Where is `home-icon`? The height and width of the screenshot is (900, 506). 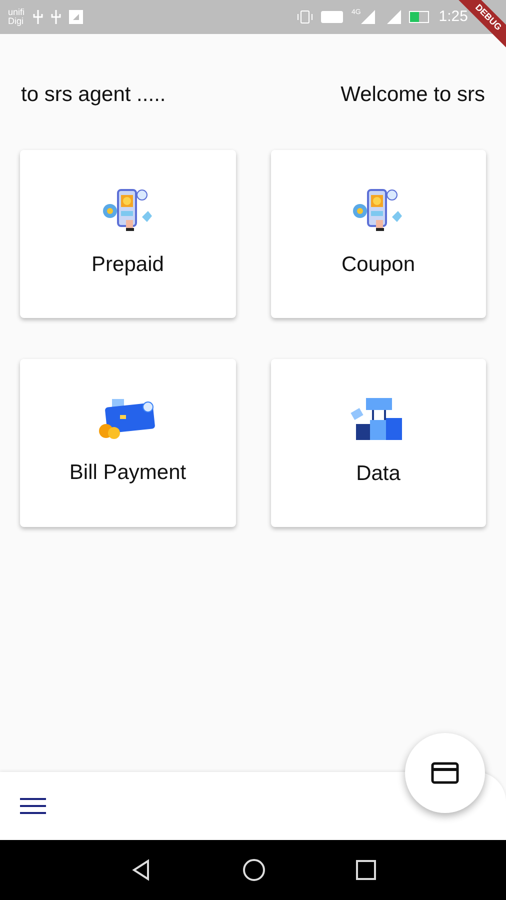
home-icon is located at coordinates (254, 870).